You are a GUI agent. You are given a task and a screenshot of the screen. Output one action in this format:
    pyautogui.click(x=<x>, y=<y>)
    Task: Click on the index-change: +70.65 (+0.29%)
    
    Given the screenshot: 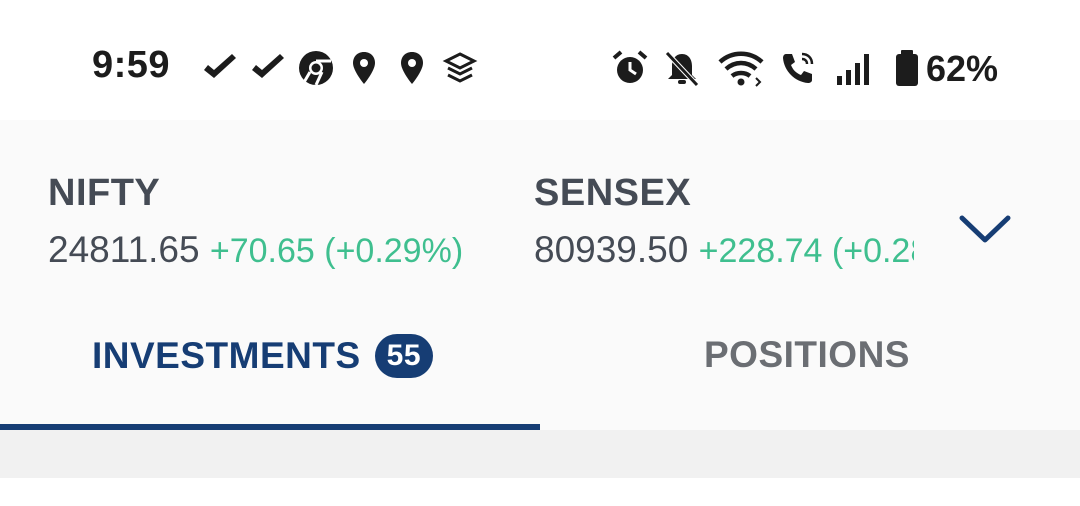 What is the action you would take?
    pyautogui.click(x=336, y=251)
    